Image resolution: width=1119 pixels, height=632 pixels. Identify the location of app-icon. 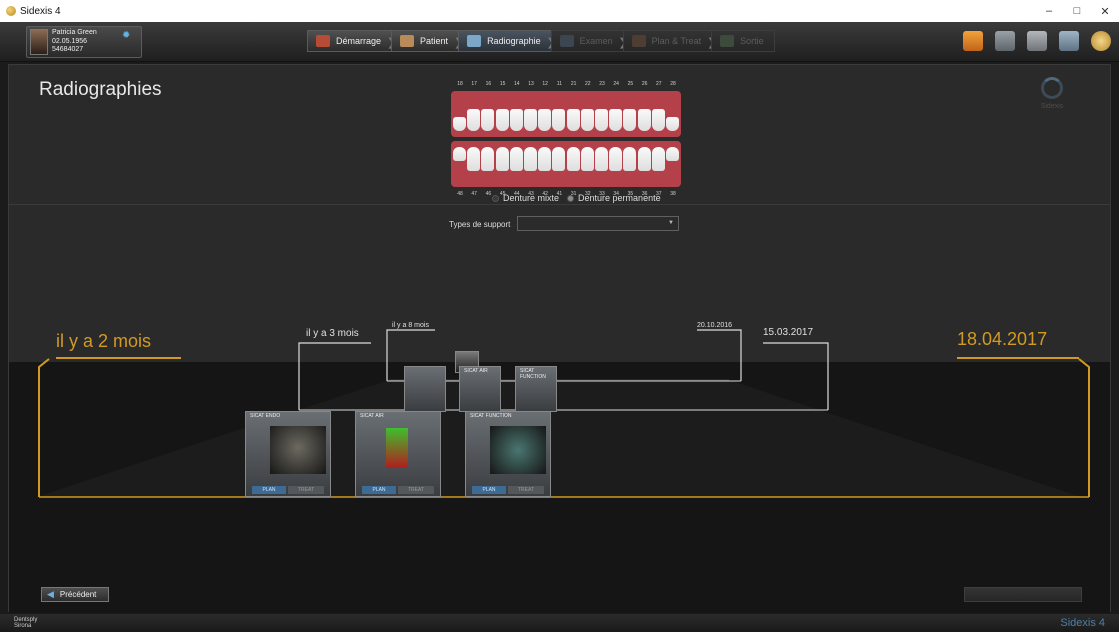
(11, 11).